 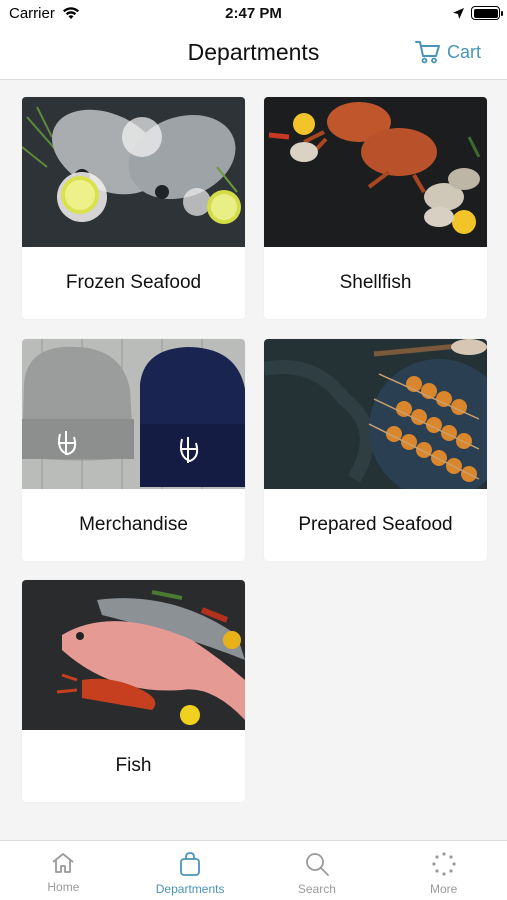 What do you see at coordinates (133, 172) in the screenshot?
I see `frozen-seafood-image` at bounding box center [133, 172].